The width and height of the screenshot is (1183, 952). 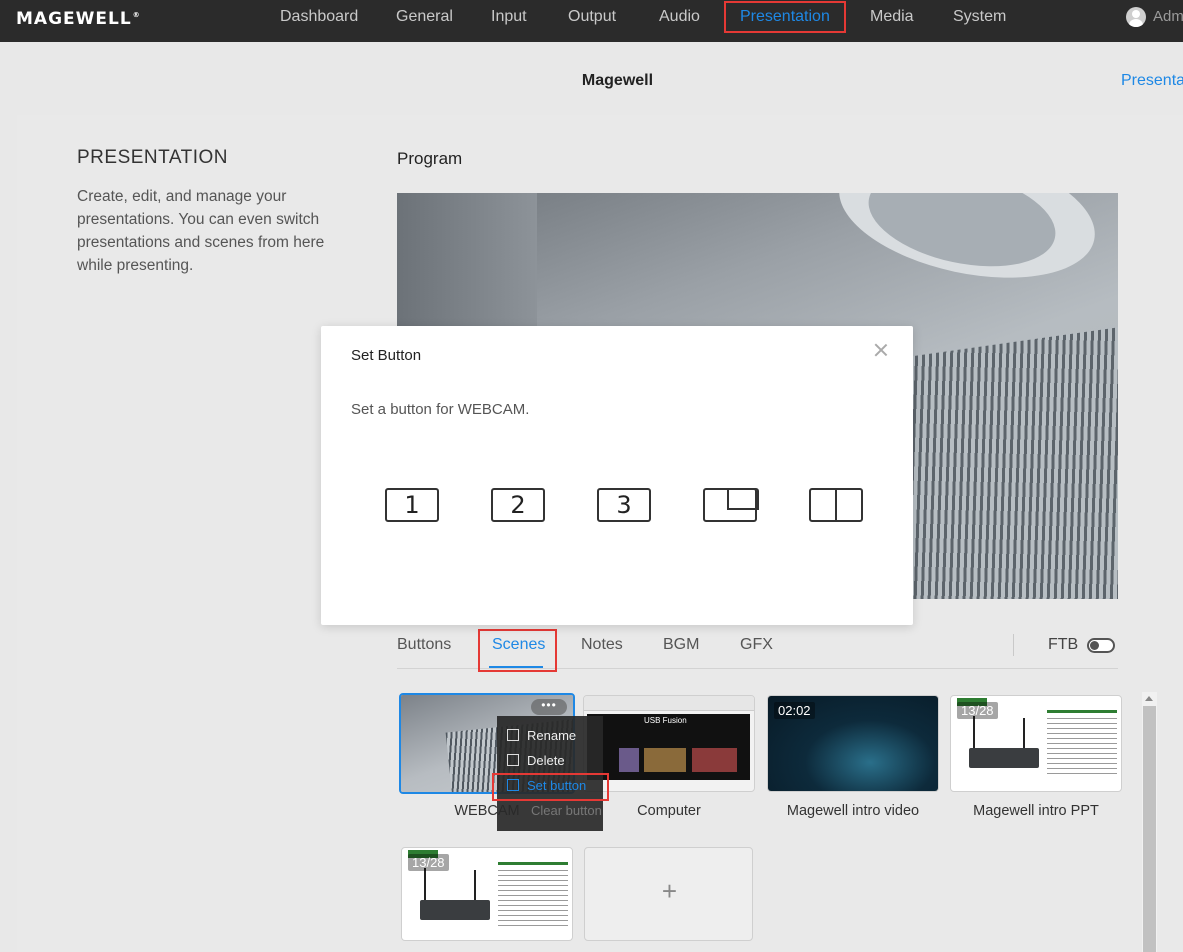 What do you see at coordinates (1168, 16) in the screenshot?
I see `user-name: Adm` at bounding box center [1168, 16].